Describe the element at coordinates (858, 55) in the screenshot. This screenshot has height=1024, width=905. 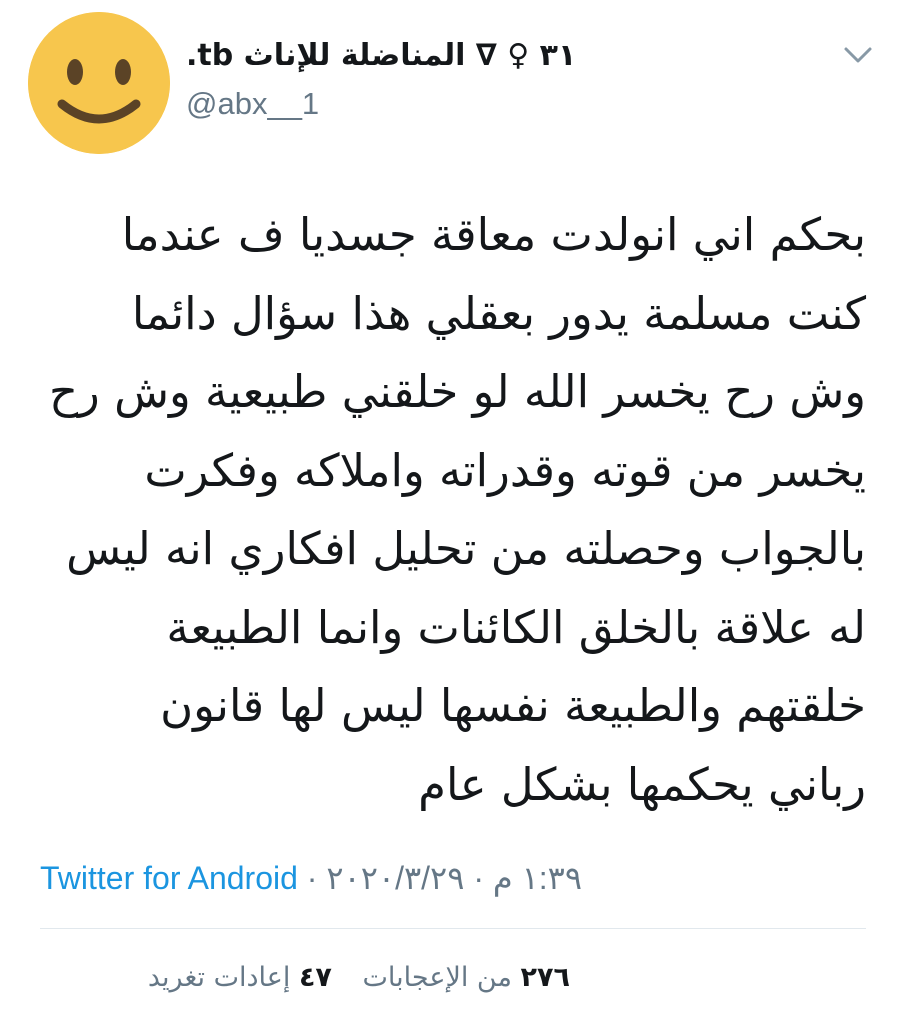
I see `chevron-down-icon` at that location.